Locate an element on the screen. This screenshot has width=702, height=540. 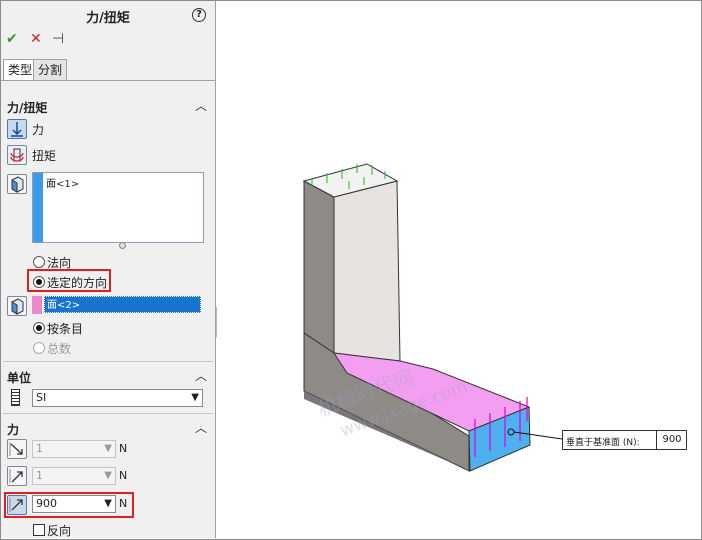
reverse-direction-label: 反向 is located at coordinates (59, 531).